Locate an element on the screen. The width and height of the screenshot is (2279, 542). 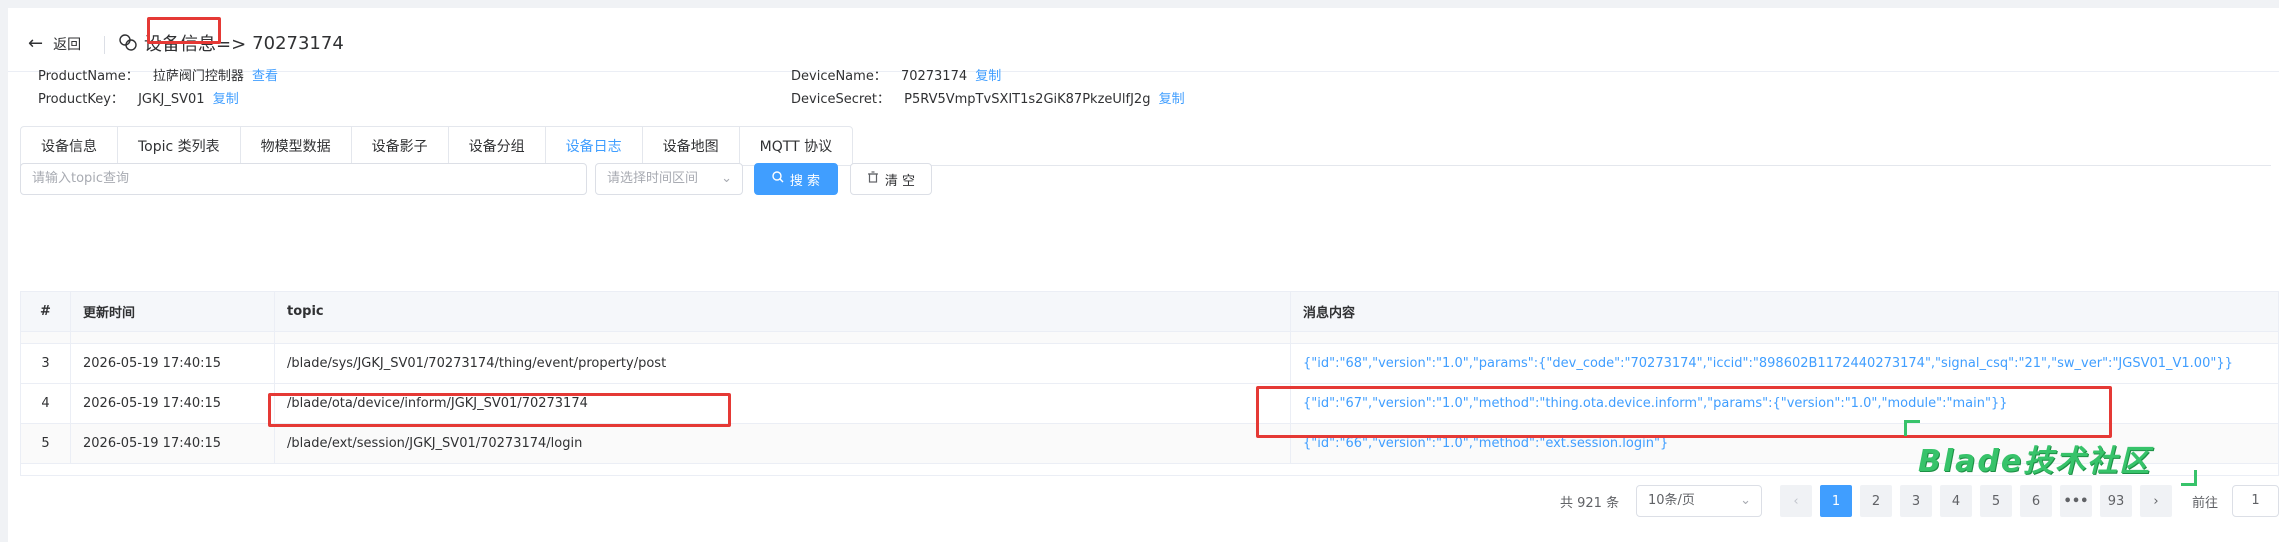
col-index: # is located at coordinates (46, 311).